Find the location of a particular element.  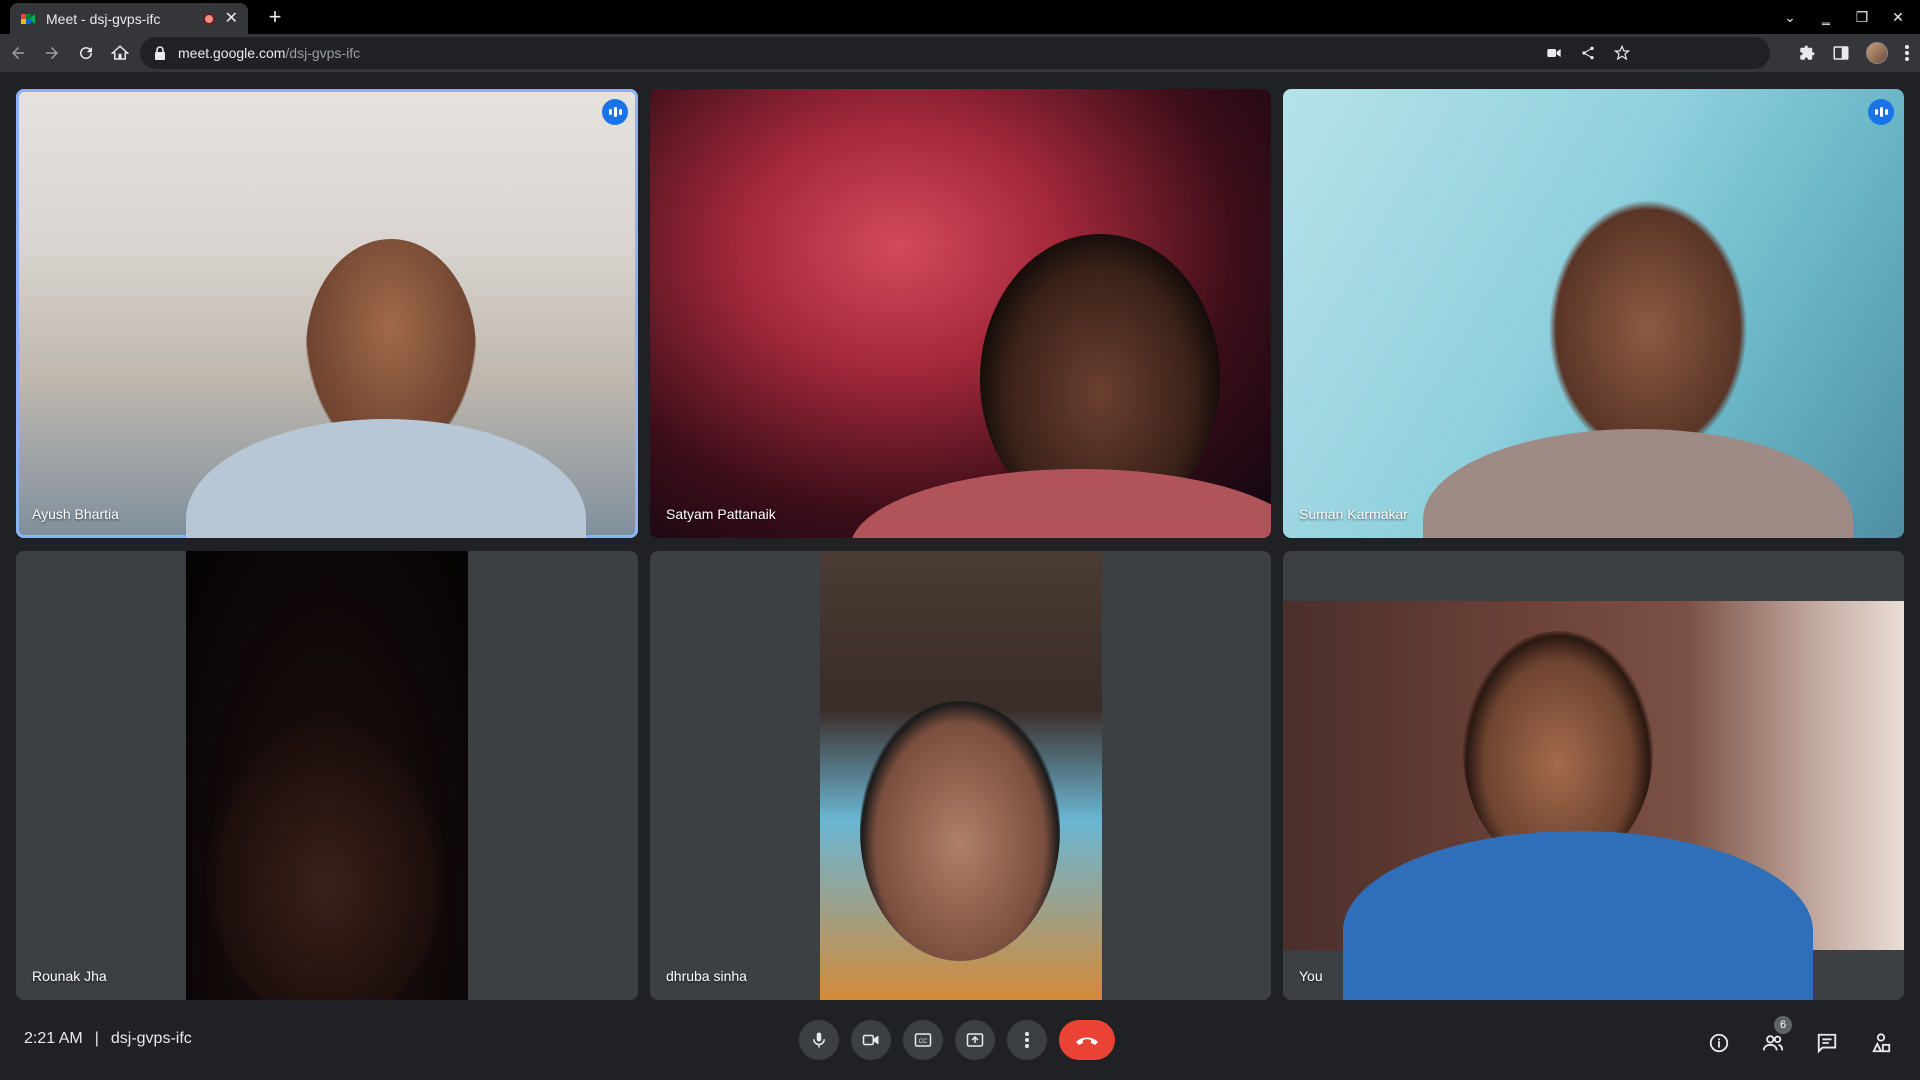

browser-toolbar: meet.google.com/dsj-gvps-ifc is located at coordinates (960, 53).